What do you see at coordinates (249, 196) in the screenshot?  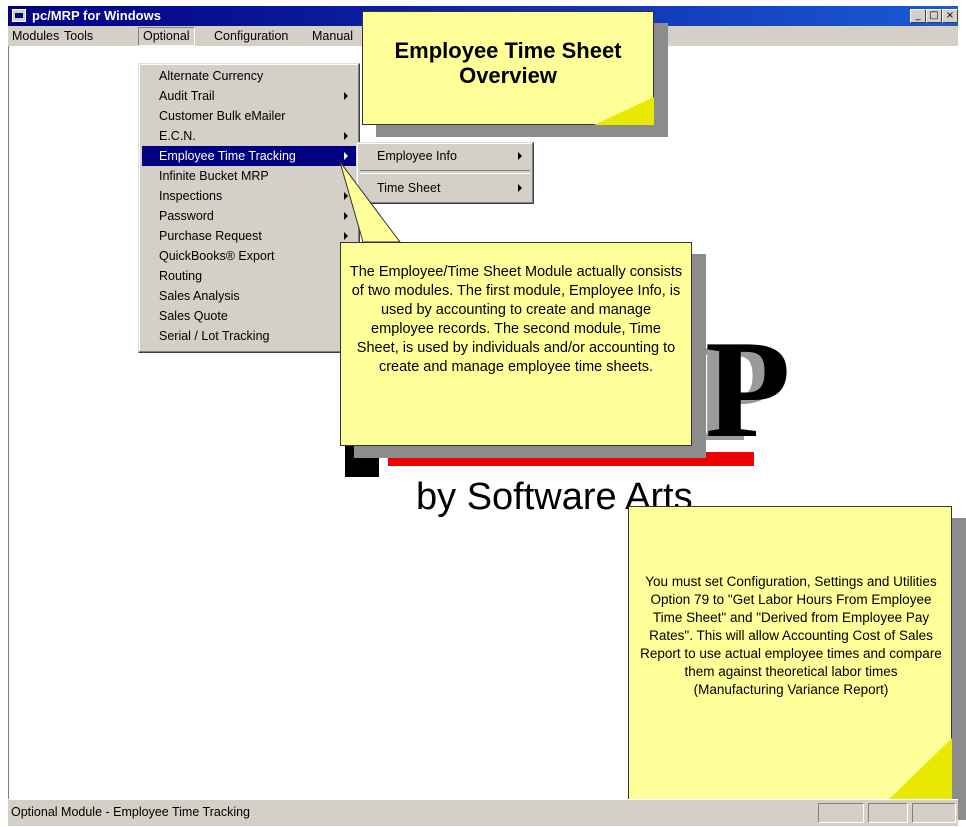 I see `menu-item-inspections: Inspections` at bounding box center [249, 196].